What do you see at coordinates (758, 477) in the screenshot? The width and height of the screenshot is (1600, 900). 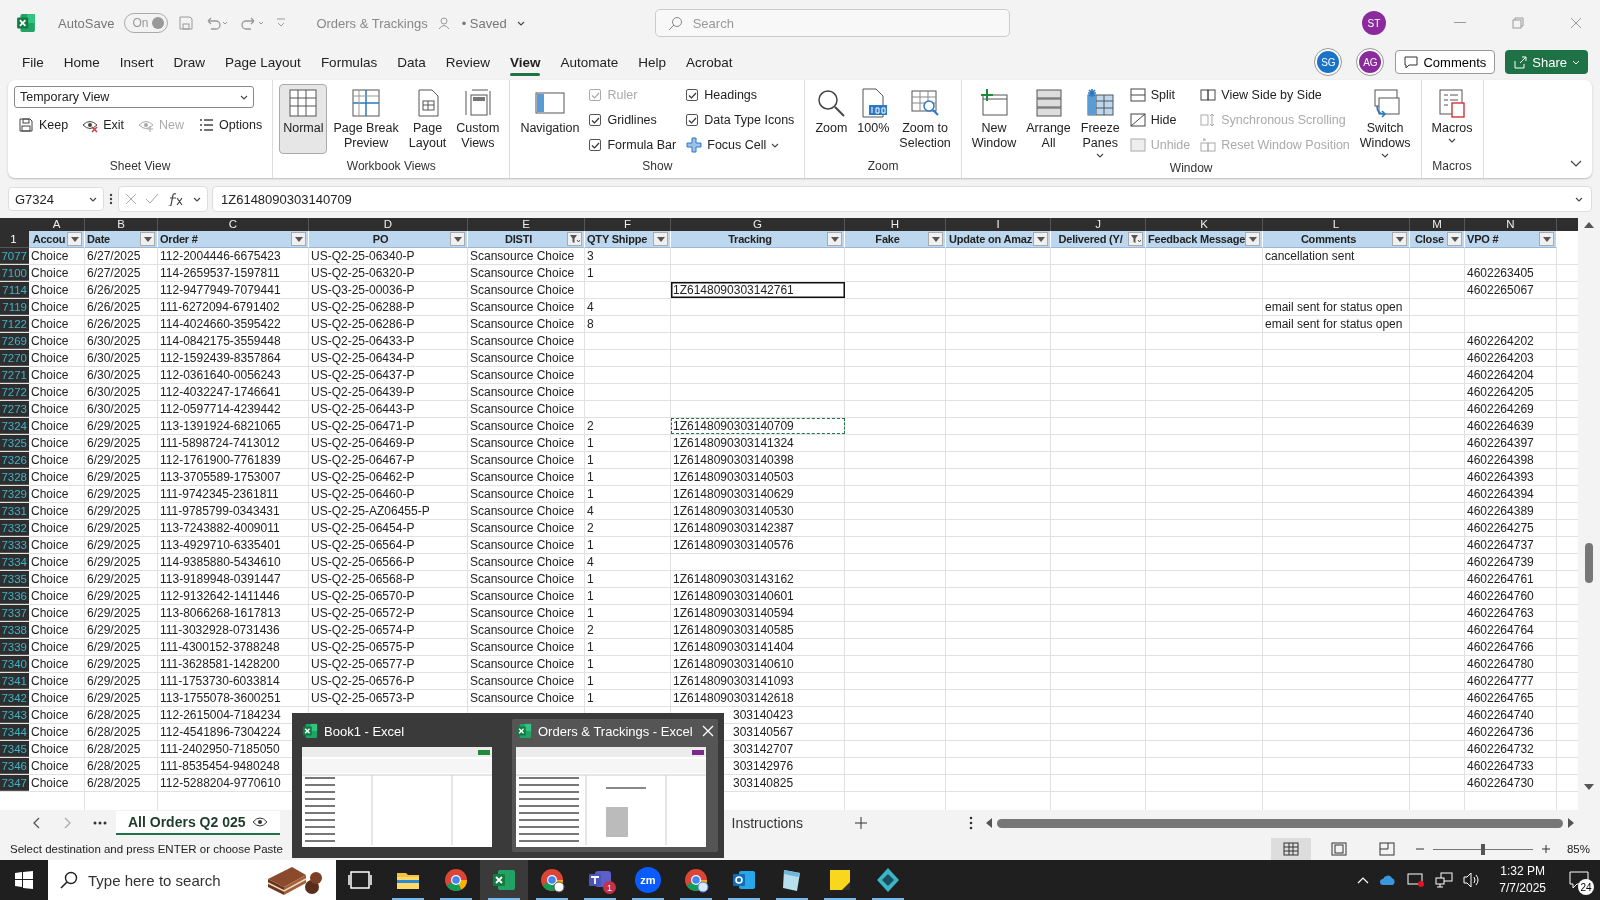 I see `table-cell: 1Z6148090303140503` at bounding box center [758, 477].